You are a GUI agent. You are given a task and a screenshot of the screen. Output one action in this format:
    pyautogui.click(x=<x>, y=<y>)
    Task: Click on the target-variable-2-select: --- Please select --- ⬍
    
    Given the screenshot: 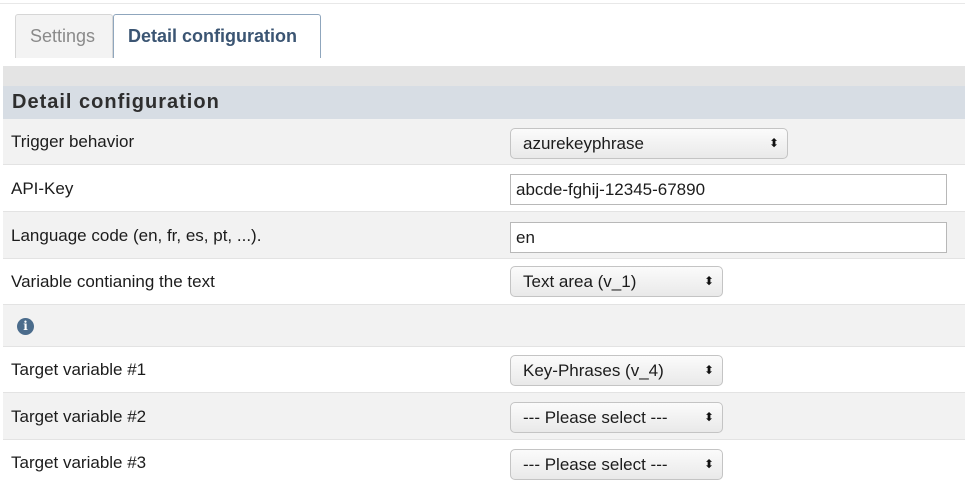 What is the action you would take?
    pyautogui.click(x=616, y=417)
    